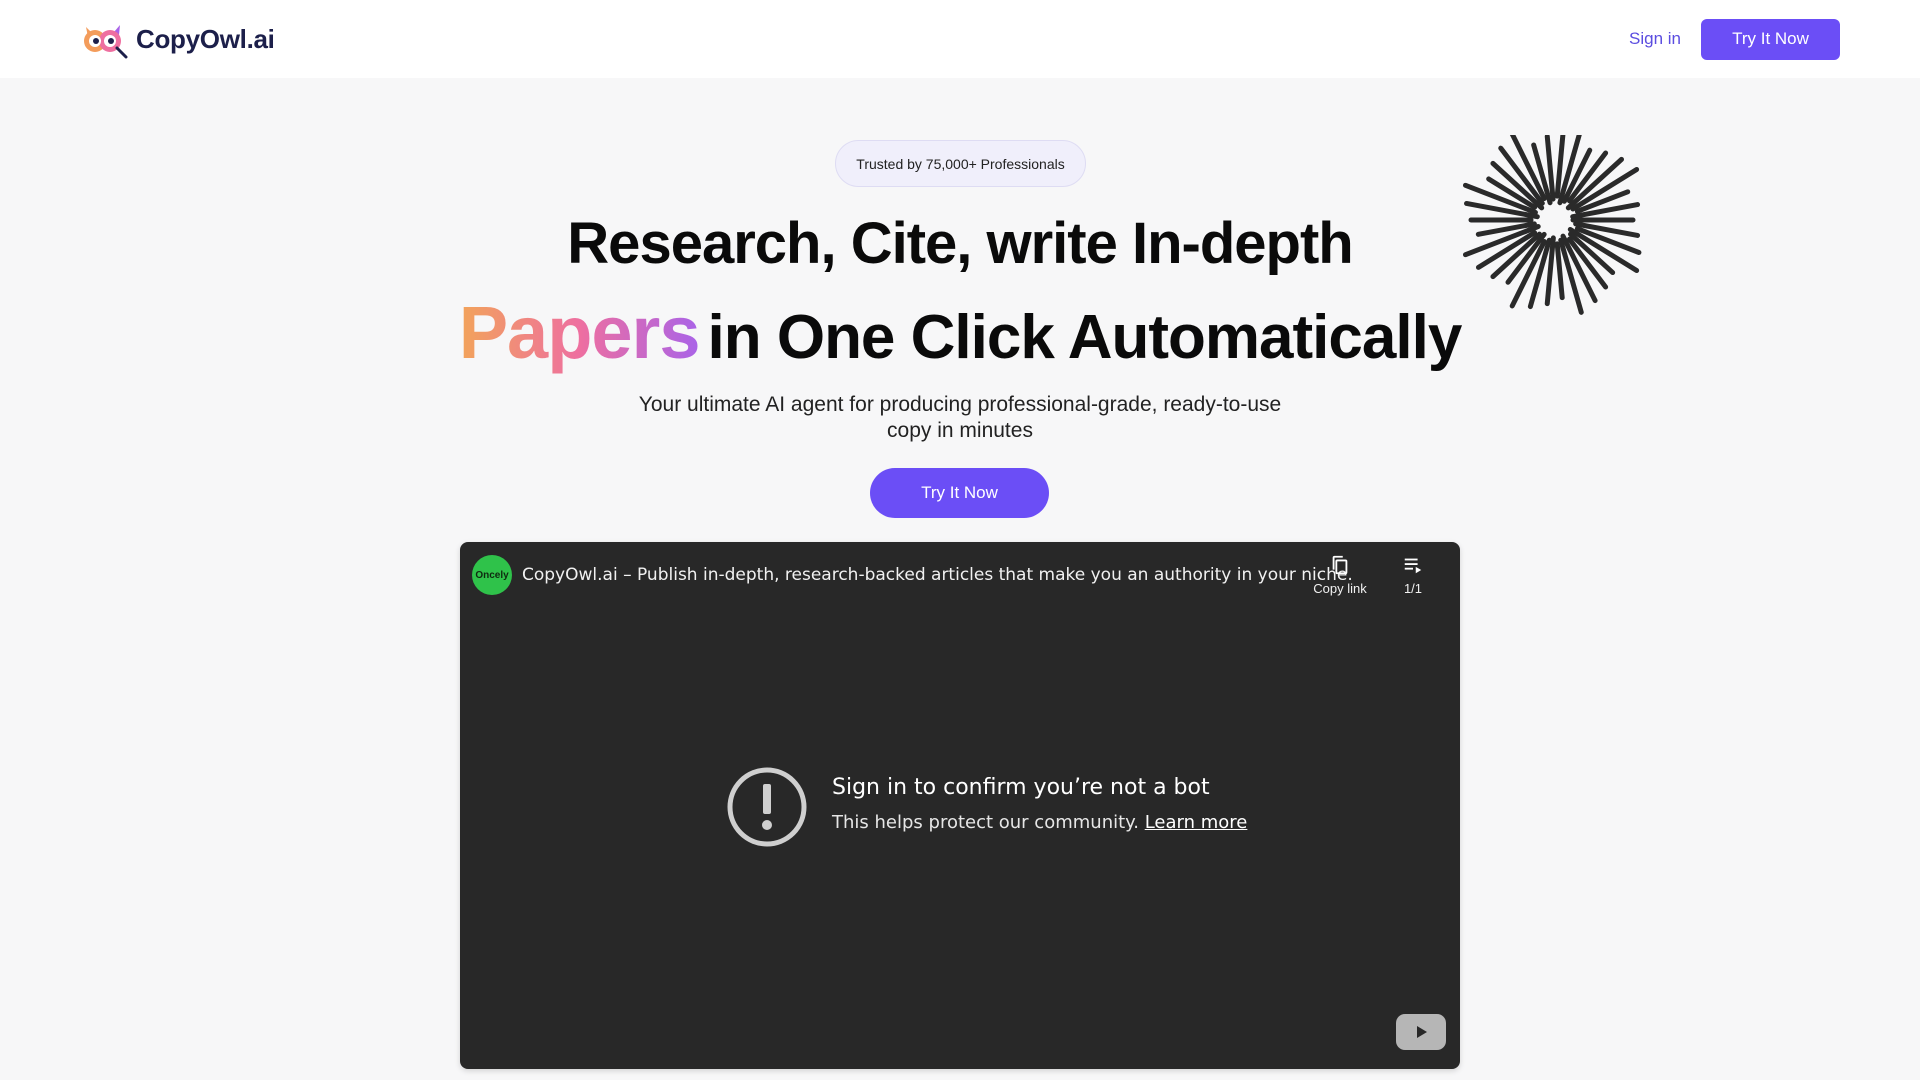  Describe the element at coordinates (492, 575) in the screenshot. I see `channel-avatar: Oncely` at that location.